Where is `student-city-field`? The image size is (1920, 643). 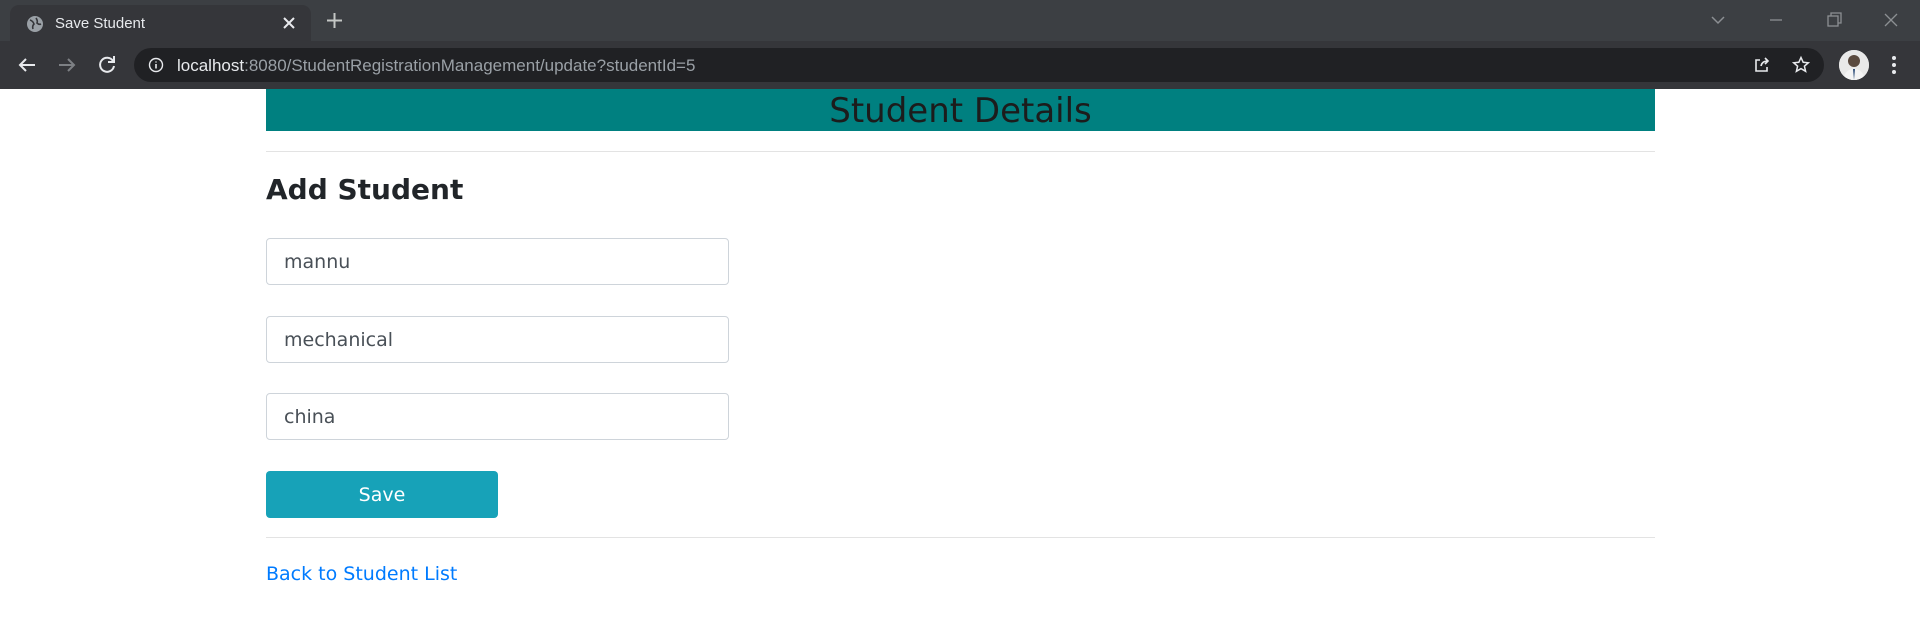
student-city-field is located at coordinates (497, 416).